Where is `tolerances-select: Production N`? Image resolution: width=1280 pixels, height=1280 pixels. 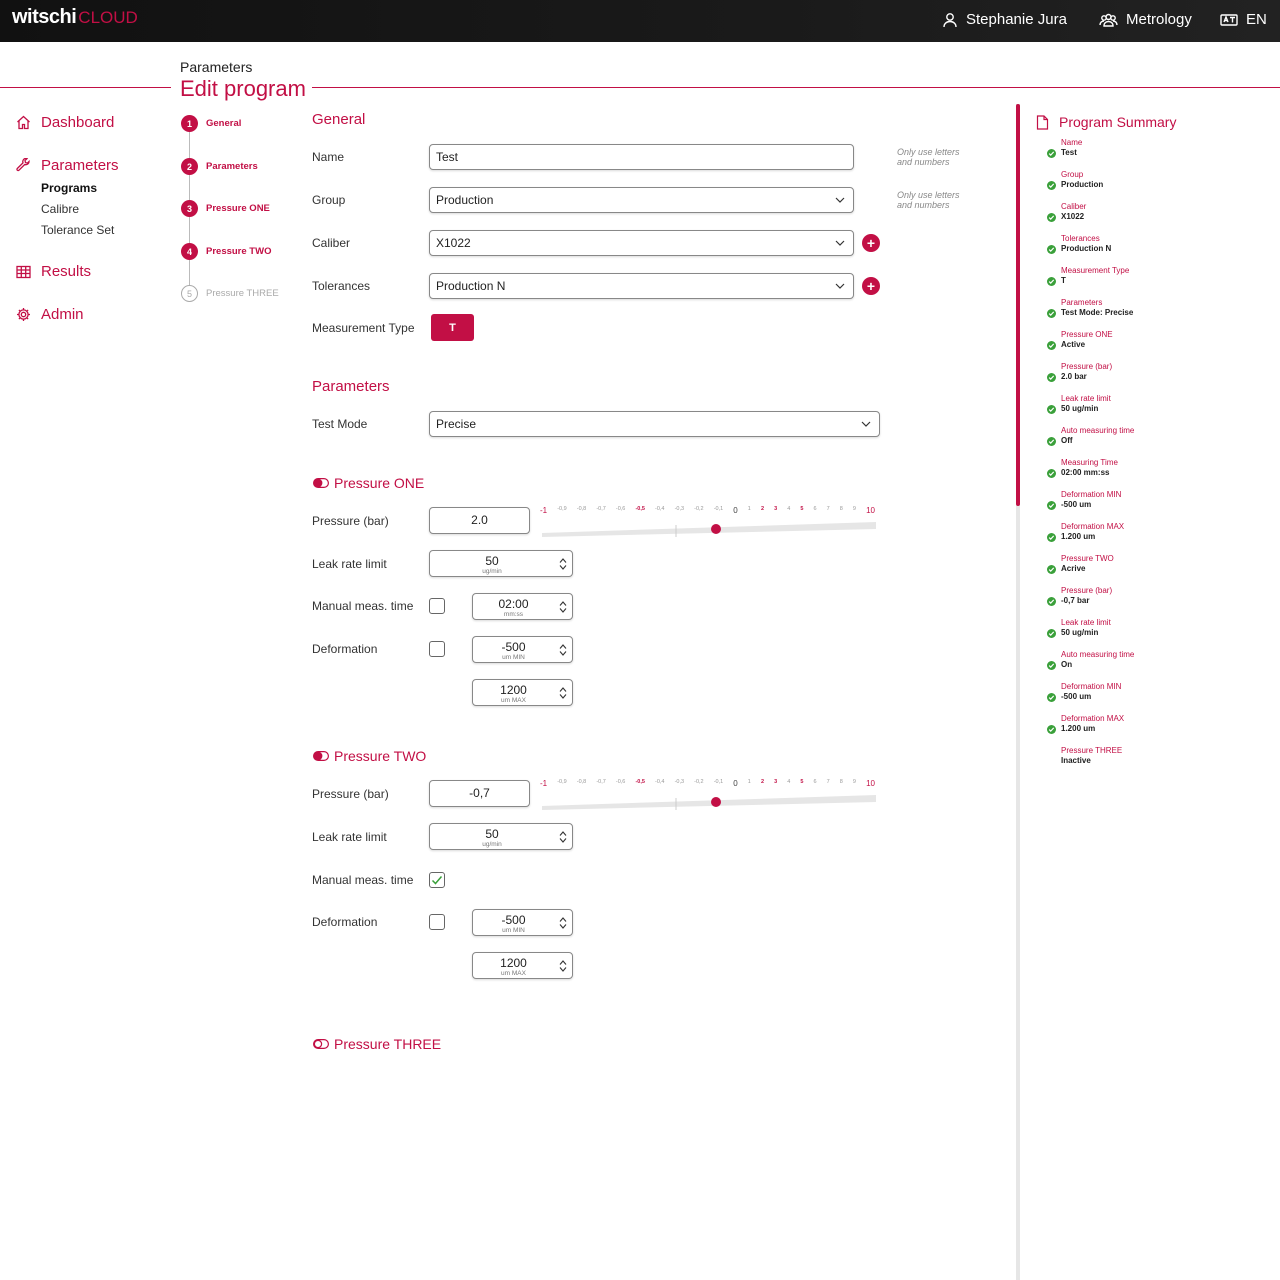 tolerances-select: Production N is located at coordinates (641, 286).